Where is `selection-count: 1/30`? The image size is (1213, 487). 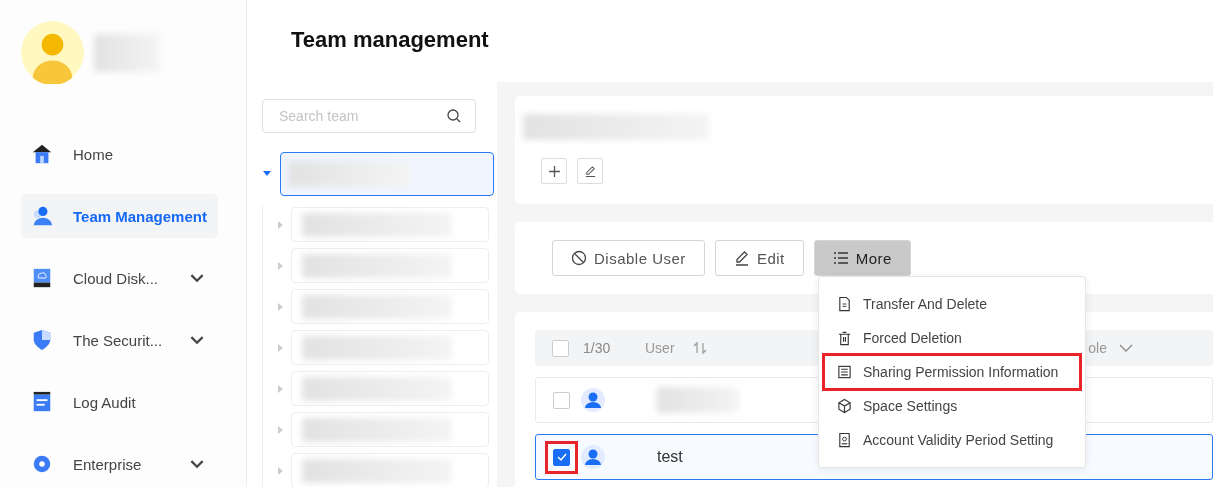 selection-count: 1/30 is located at coordinates (597, 348).